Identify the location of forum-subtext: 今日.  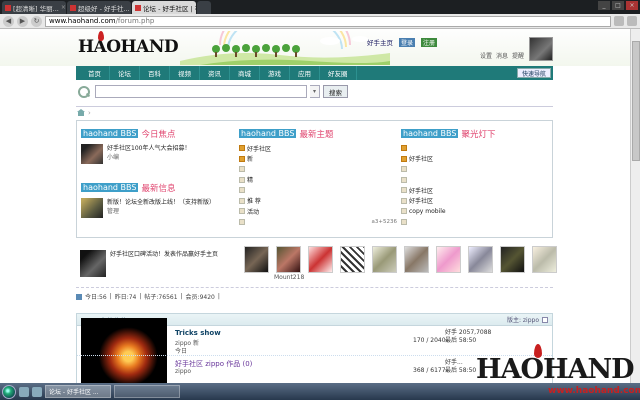
(181, 351).